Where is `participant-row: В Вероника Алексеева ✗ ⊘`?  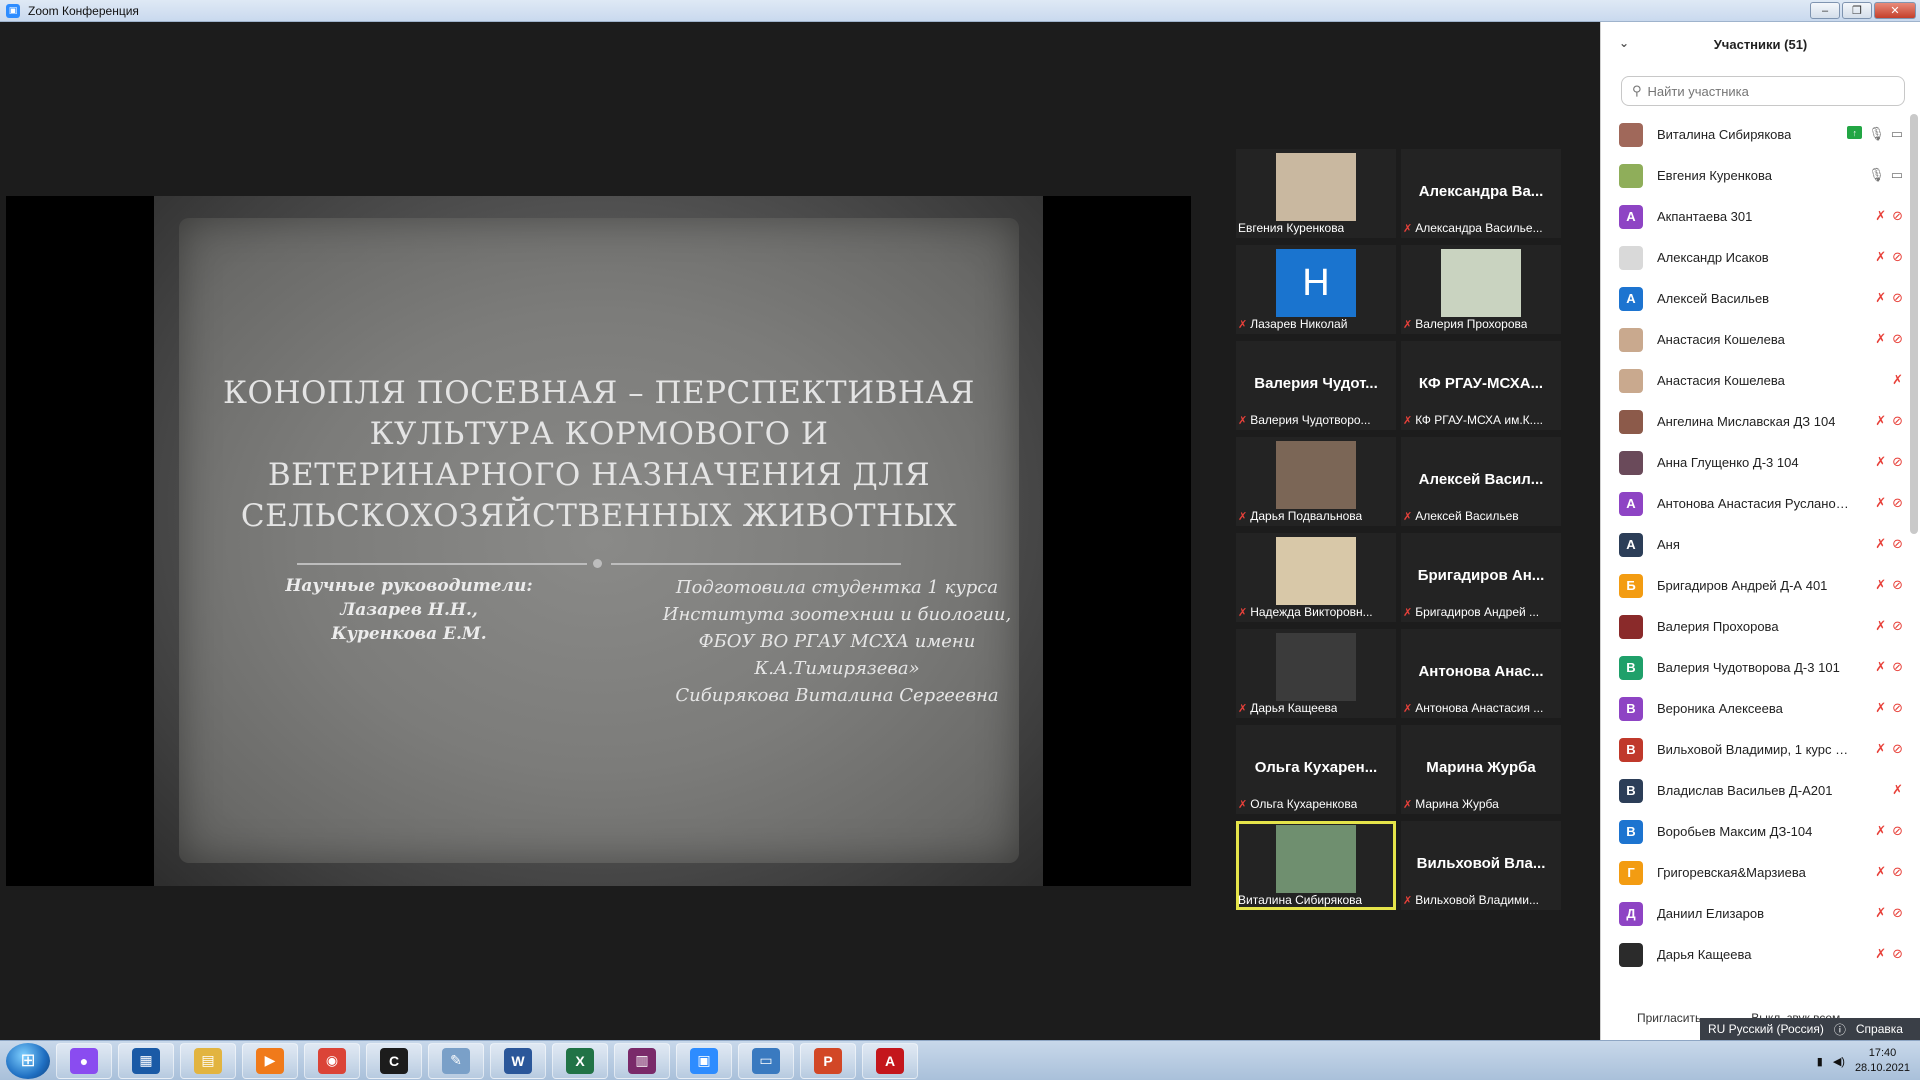
participant-row: В Вероника Алексеева ✗ ⊘ is located at coordinates (1755, 708).